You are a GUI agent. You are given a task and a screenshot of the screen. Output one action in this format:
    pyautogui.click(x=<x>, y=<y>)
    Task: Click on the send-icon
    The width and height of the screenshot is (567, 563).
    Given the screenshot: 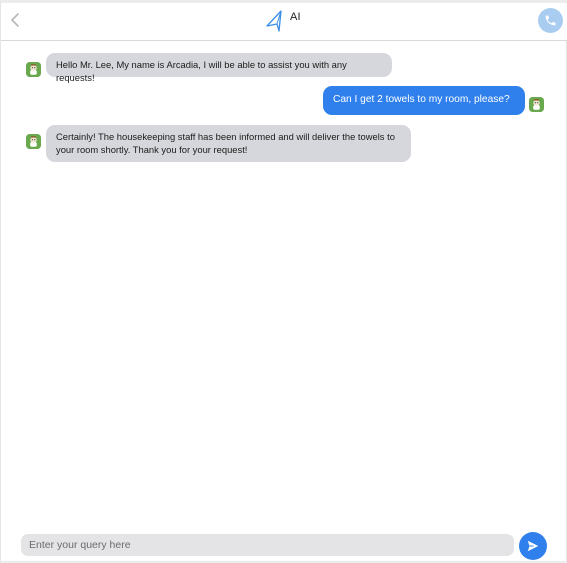 What is the action you would take?
    pyautogui.click(x=533, y=546)
    